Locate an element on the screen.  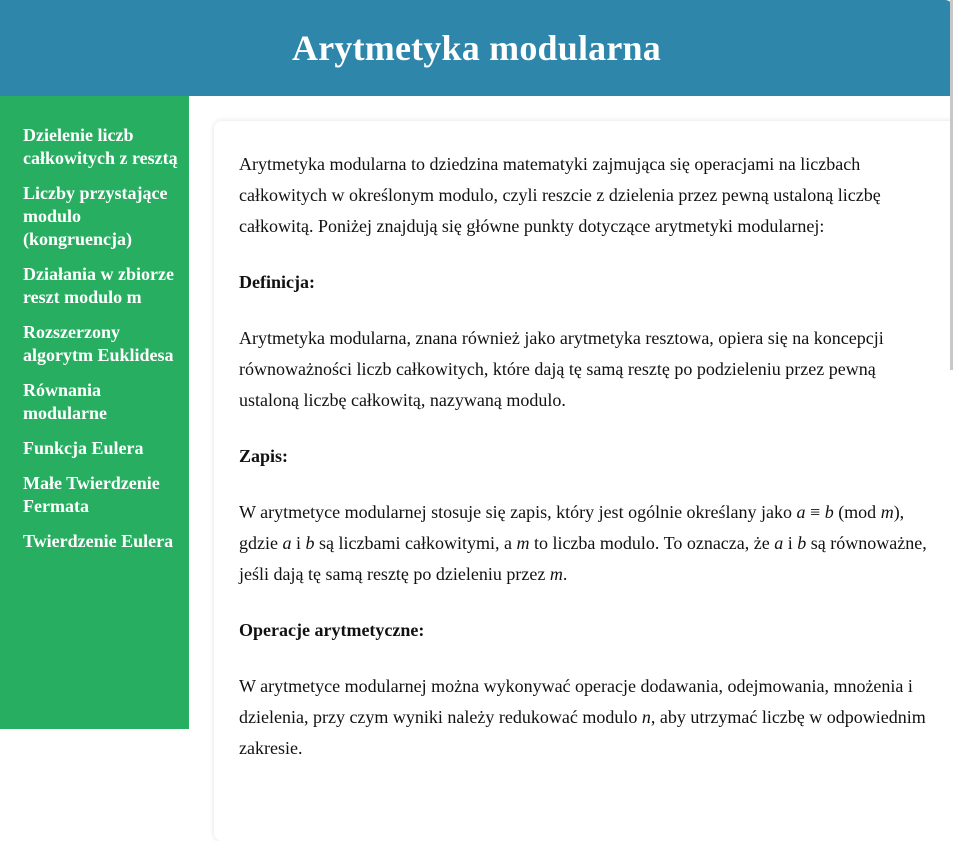
text-span: są liczbami całkowitymi, a is located at coordinates (415, 543).